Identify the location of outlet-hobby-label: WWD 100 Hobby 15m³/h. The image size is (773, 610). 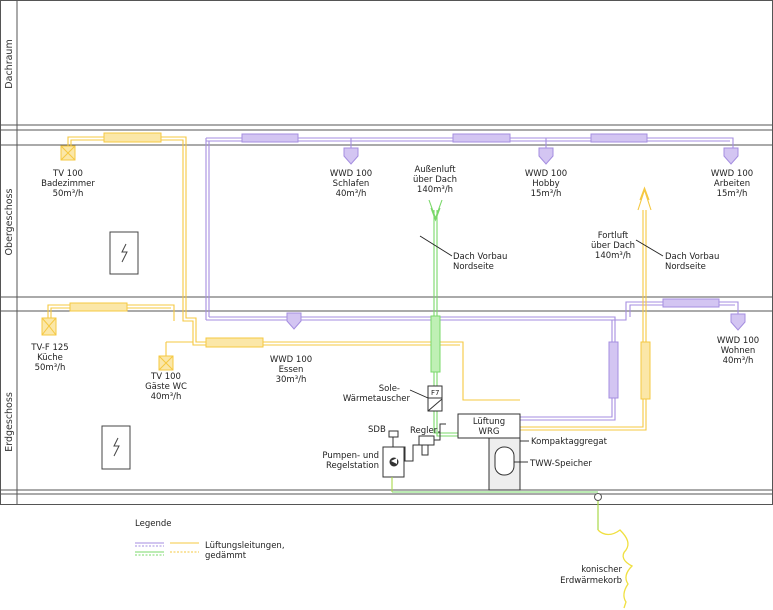
(546, 184).